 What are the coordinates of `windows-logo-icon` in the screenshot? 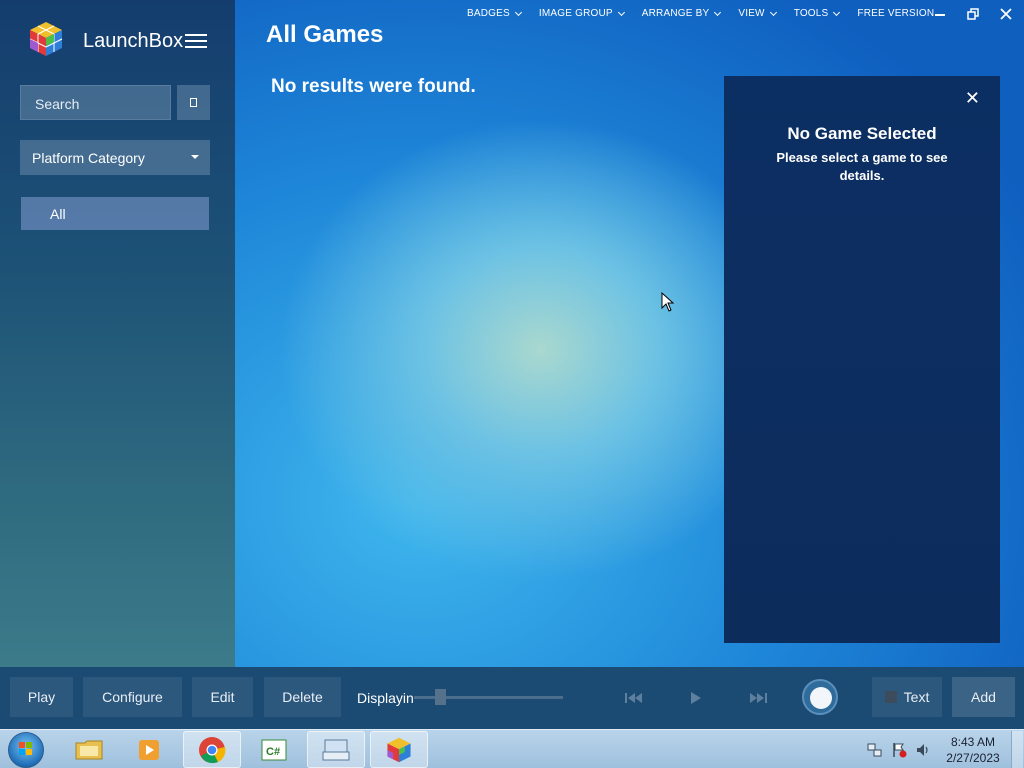 It's located at (25, 748).